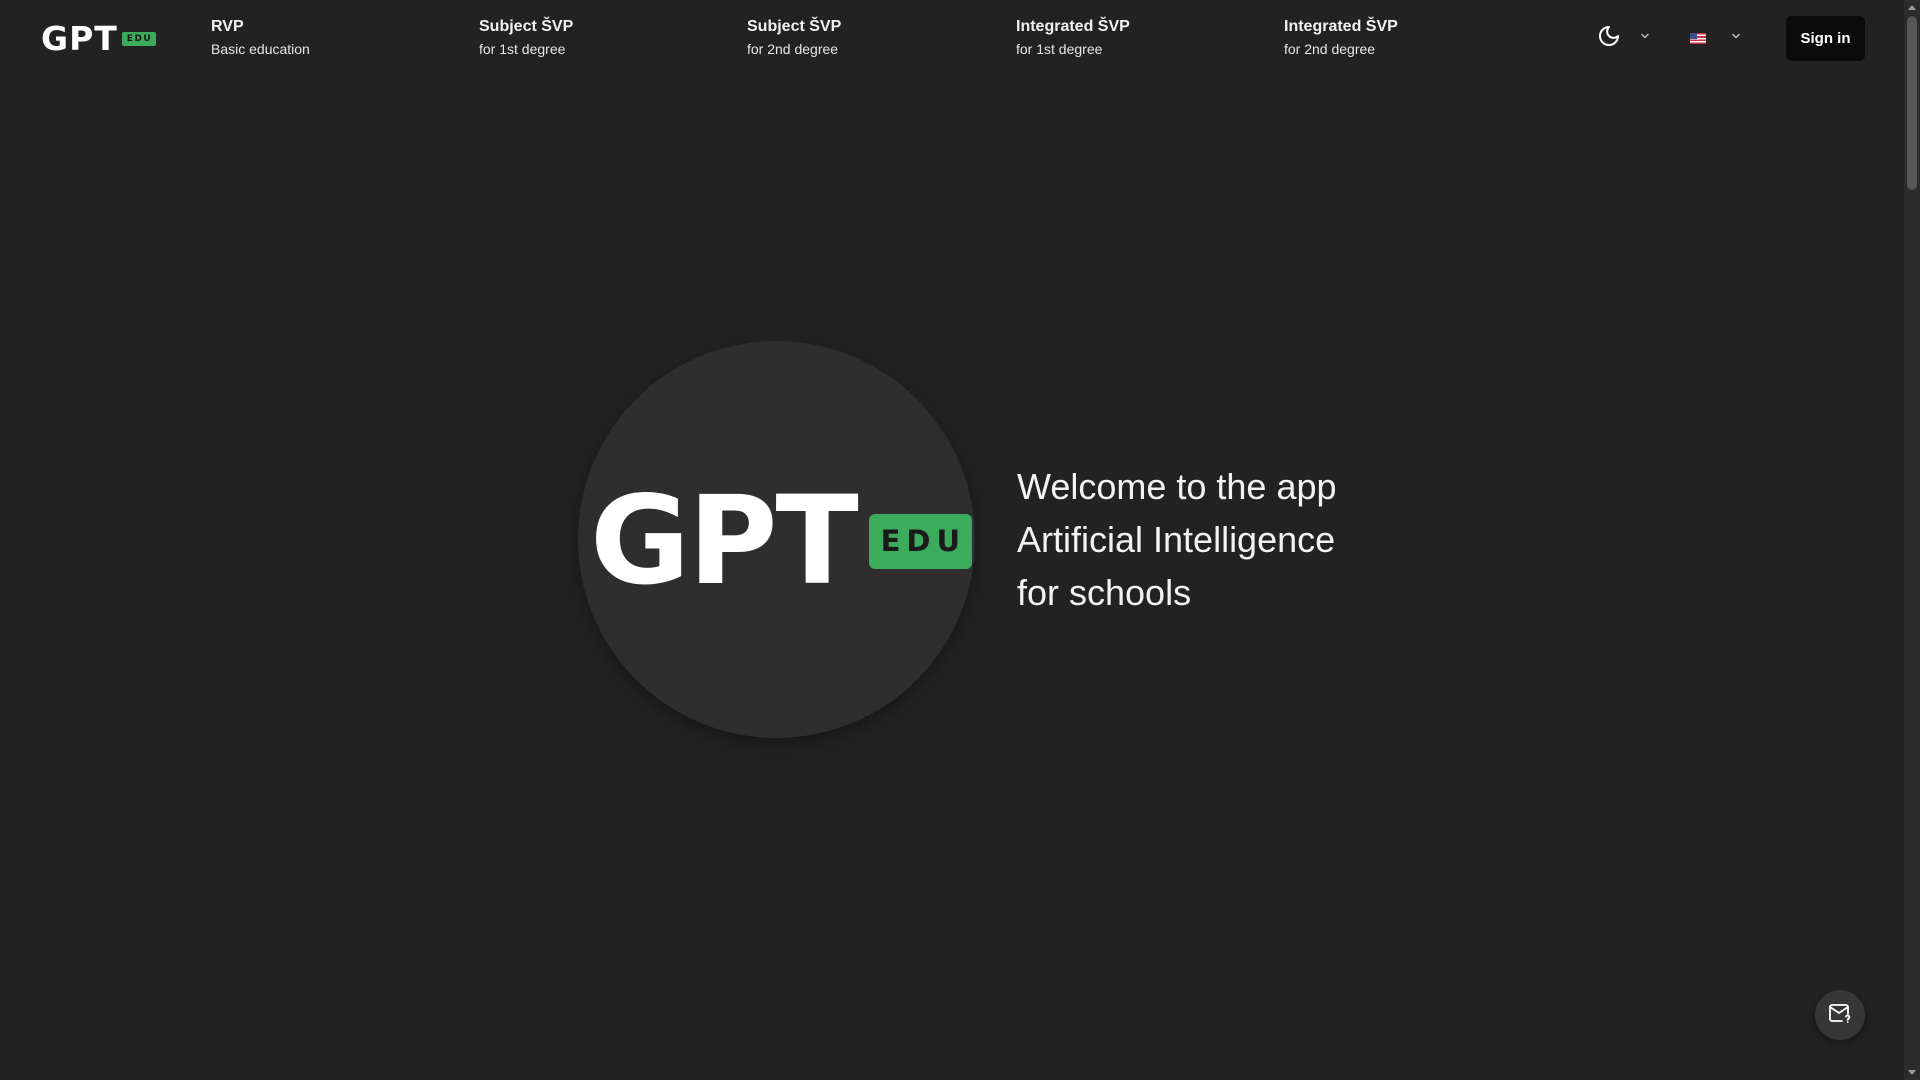 The height and width of the screenshot is (1080, 1920). What do you see at coordinates (1609, 38) in the screenshot?
I see `moon-icon` at bounding box center [1609, 38].